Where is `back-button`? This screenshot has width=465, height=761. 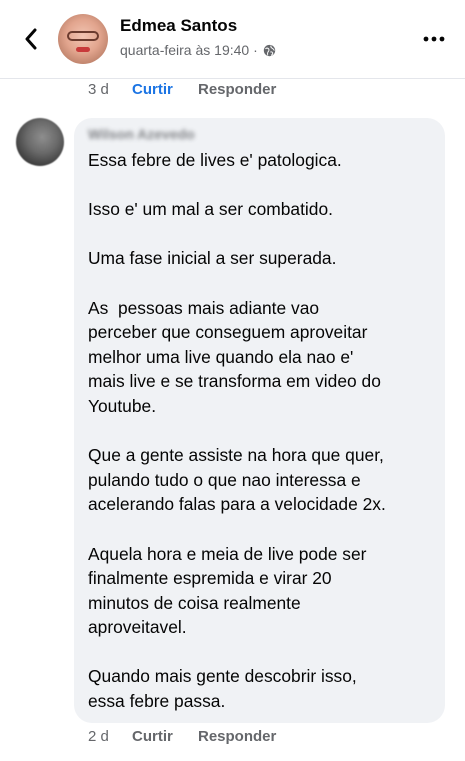 back-button is located at coordinates (31, 39).